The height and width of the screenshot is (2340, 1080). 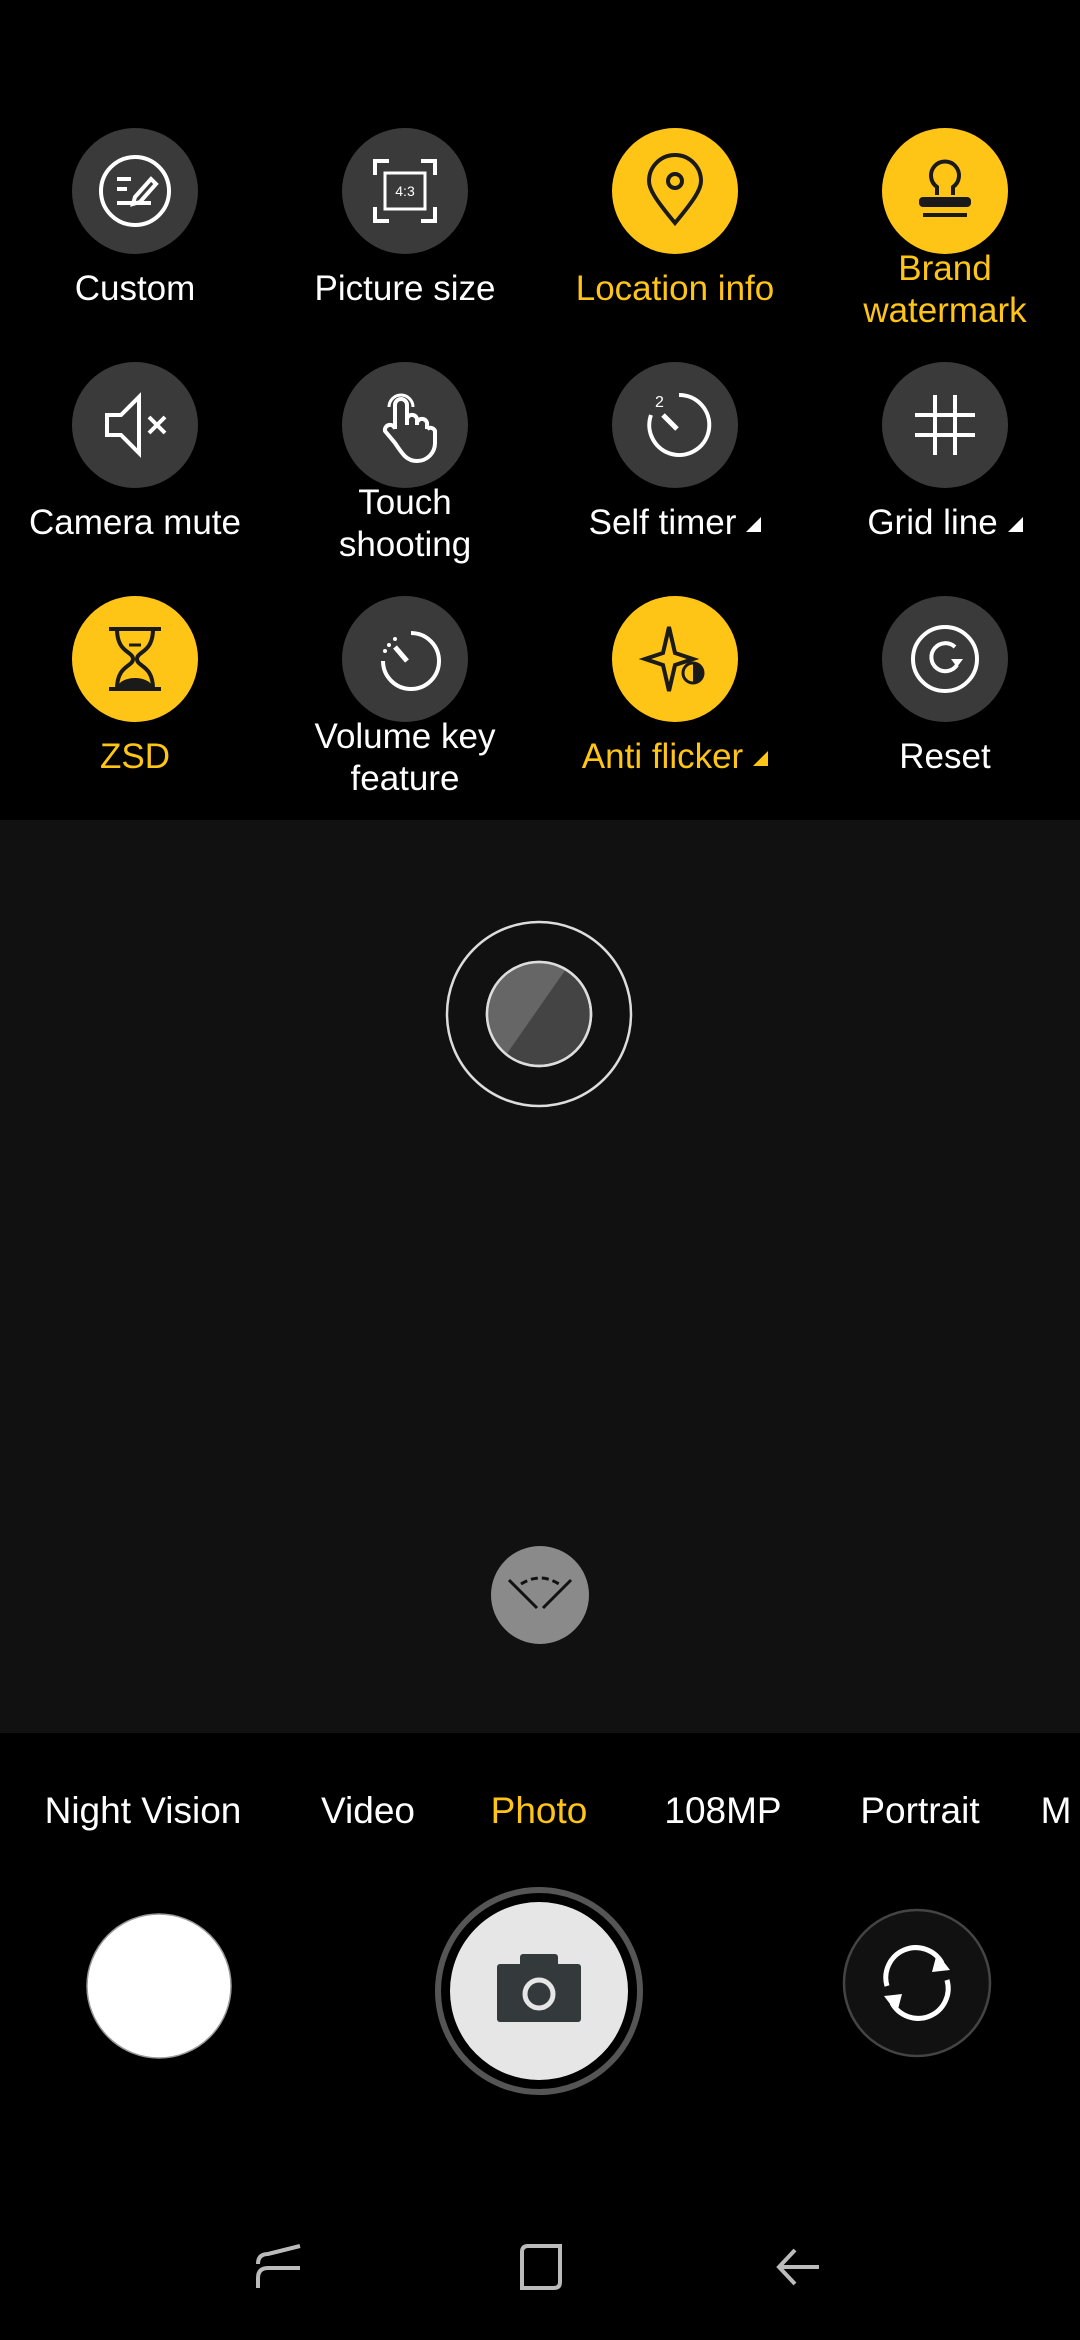 I want to click on shutter-button, so click(x=539, y=1991).